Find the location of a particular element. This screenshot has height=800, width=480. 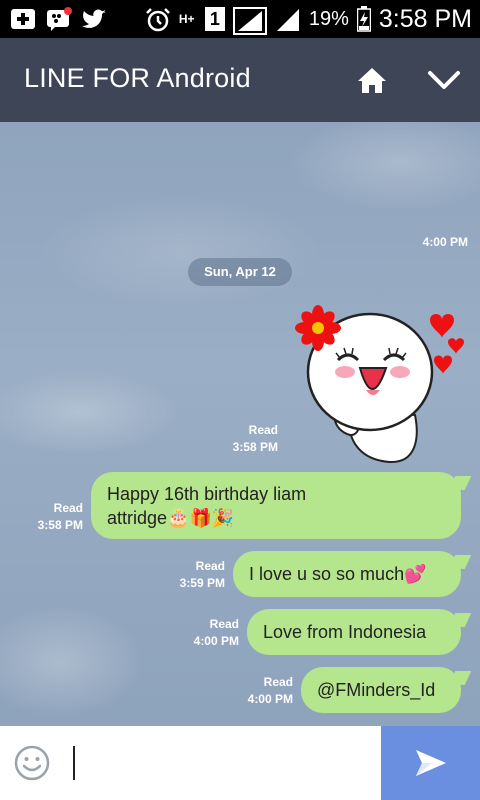

send-button is located at coordinates (430, 763).